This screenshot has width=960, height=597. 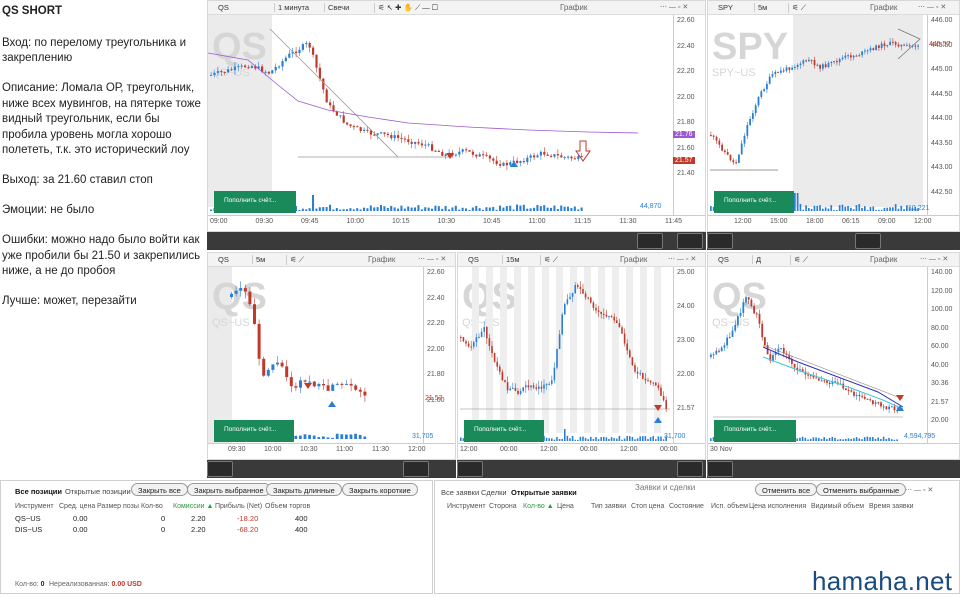 I want to click on column-header: Комиссии ▲, so click(x=193, y=506).